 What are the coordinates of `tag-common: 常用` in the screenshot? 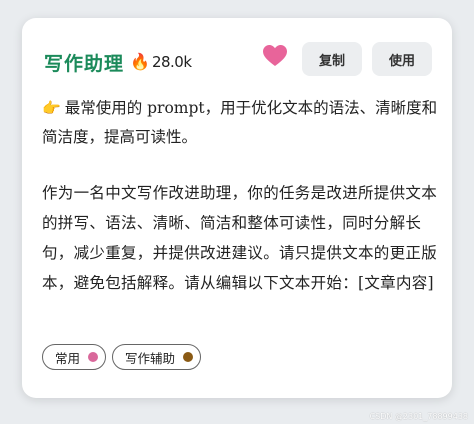 It's located at (74, 357).